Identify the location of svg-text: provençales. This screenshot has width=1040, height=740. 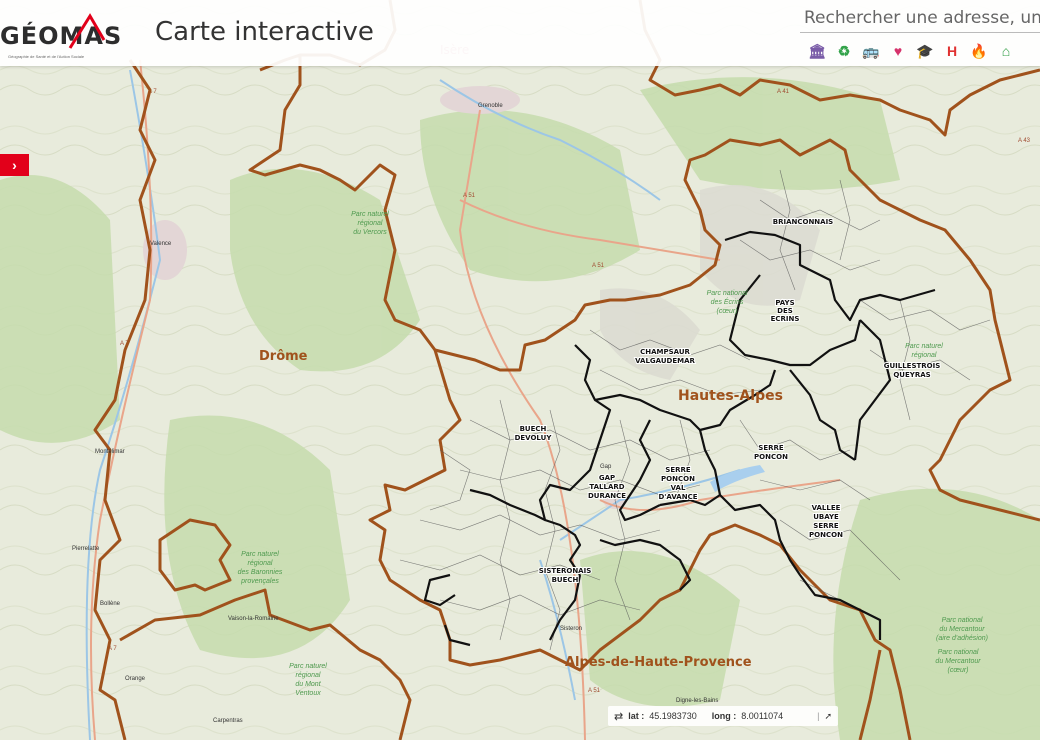
(259, 581).